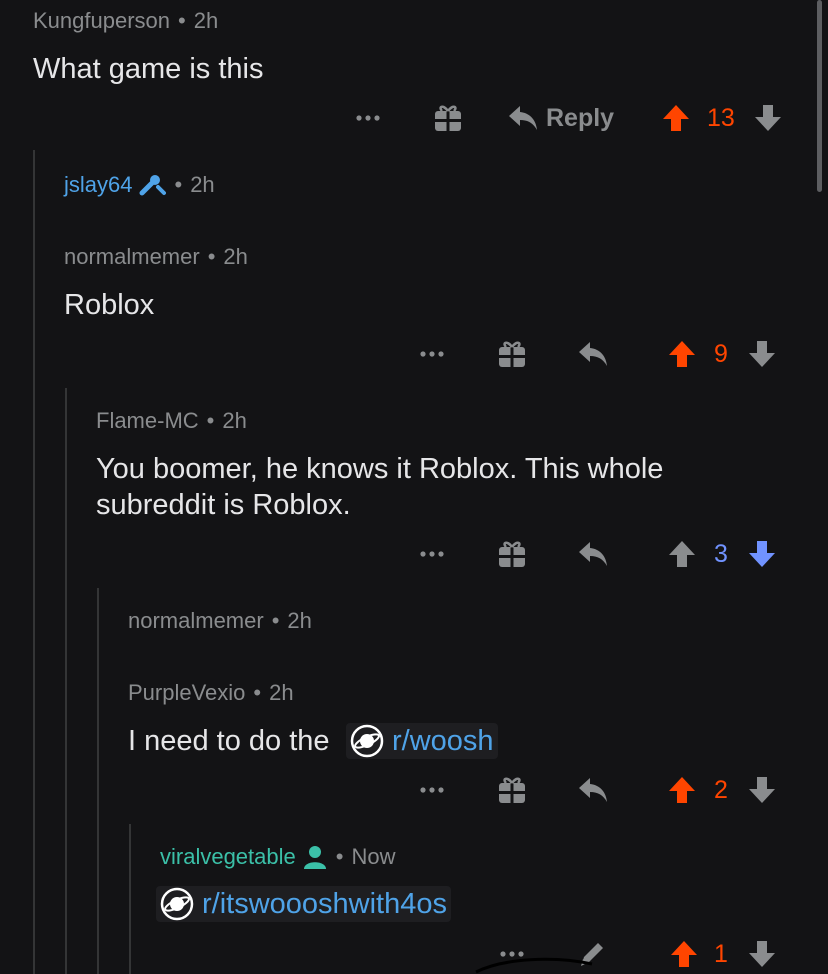 The width and height of the screenshot is (828, 974). I want to click on comment-body: What game is this, so click(148, 69).